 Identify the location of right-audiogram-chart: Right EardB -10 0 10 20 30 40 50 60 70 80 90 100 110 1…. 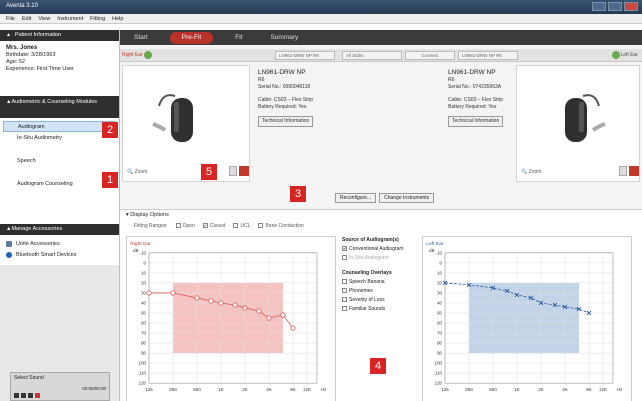
(231, 318).